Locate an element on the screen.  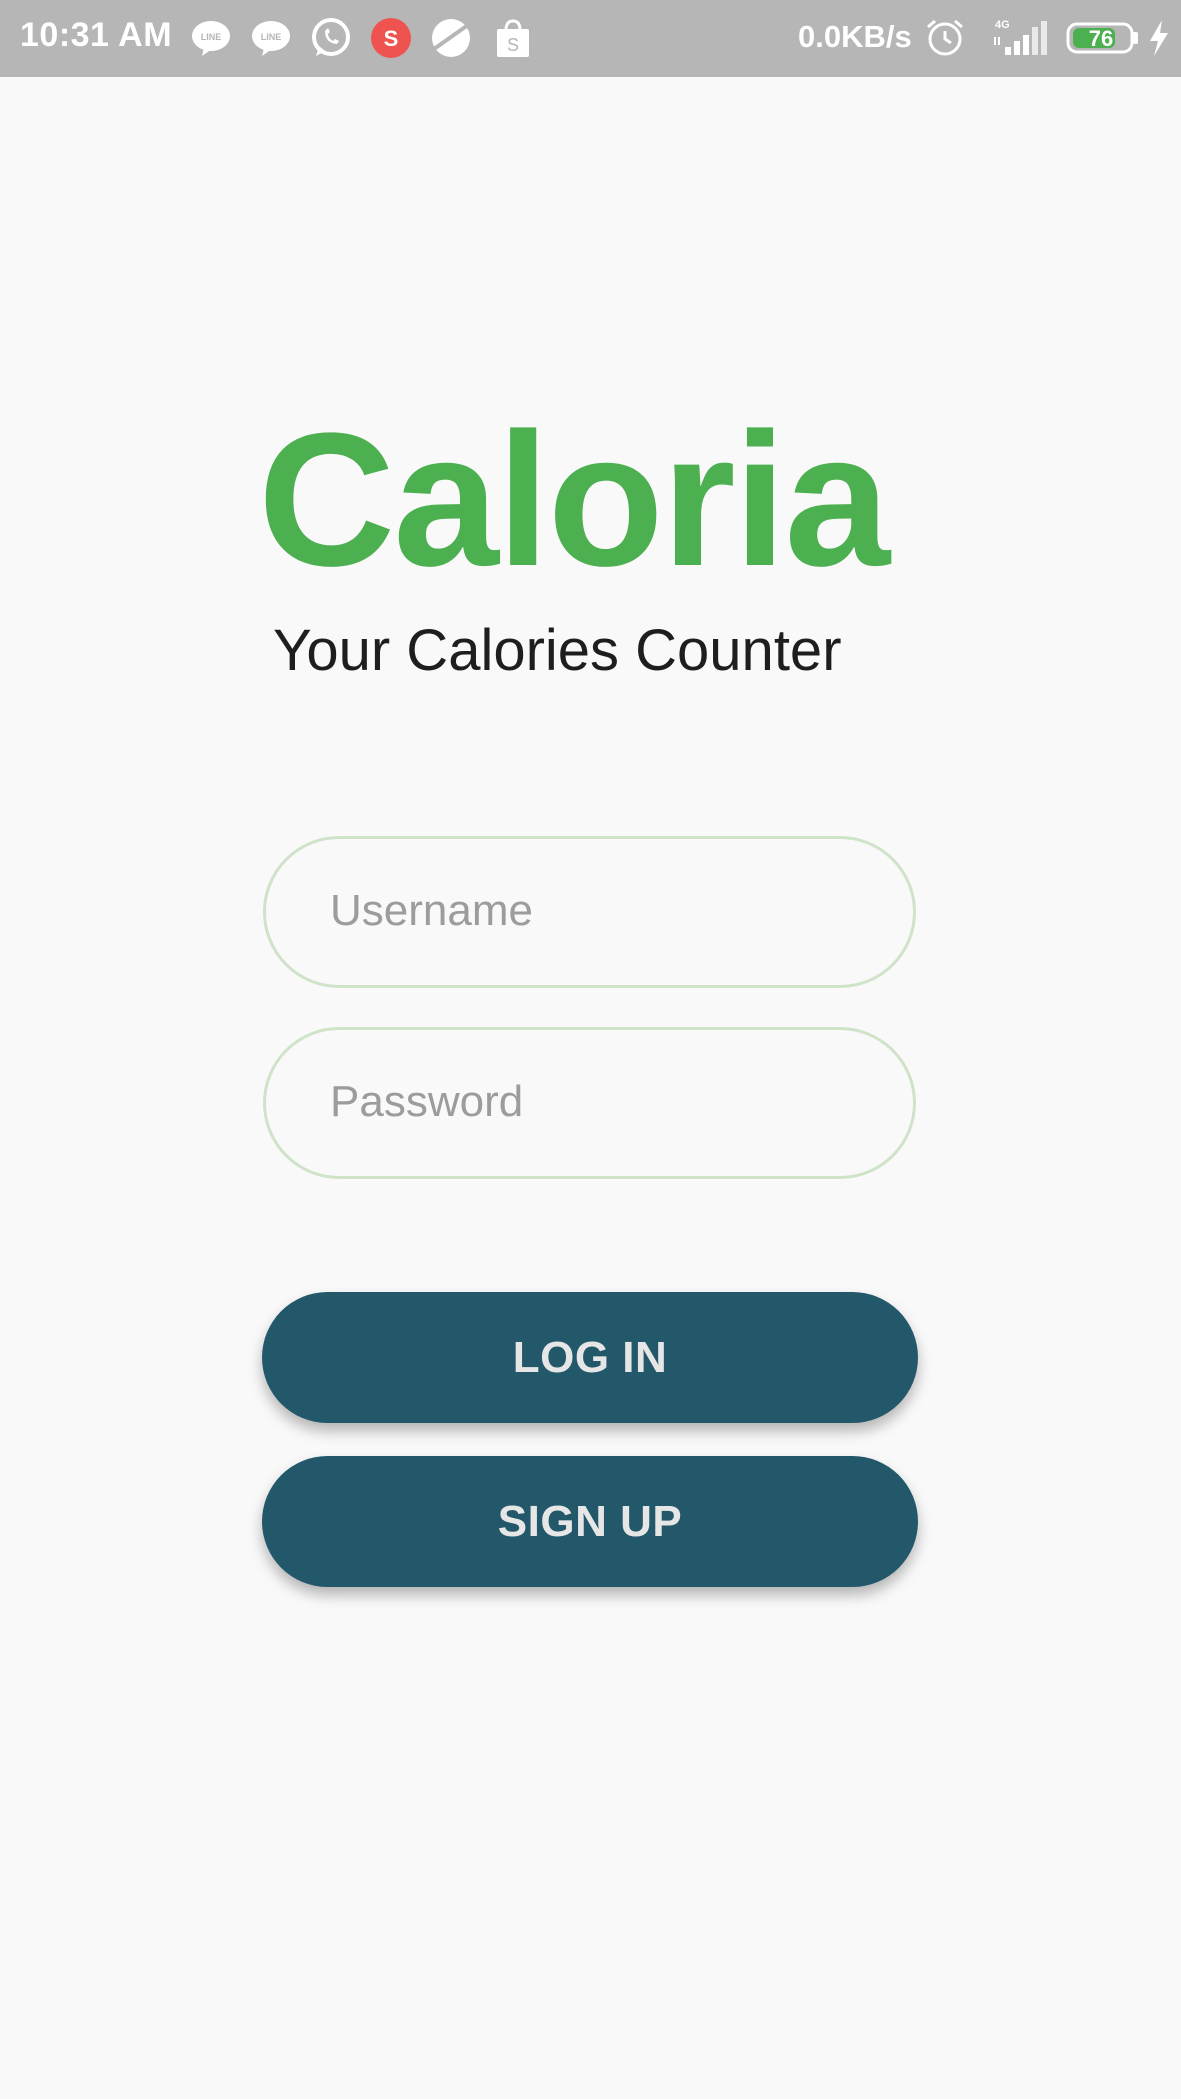
signup-button: SIGN UP is located at coordinates (590, 1521).